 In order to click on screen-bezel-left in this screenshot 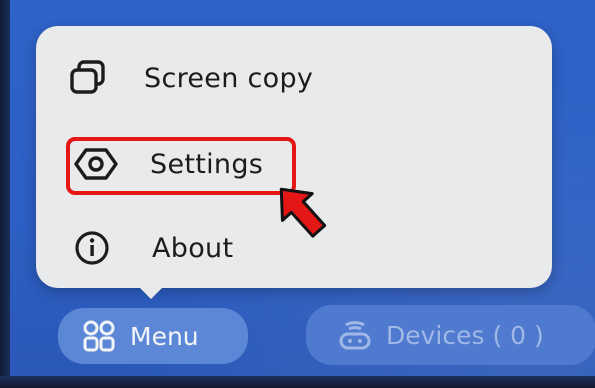, I will do `click(5, 194)`.